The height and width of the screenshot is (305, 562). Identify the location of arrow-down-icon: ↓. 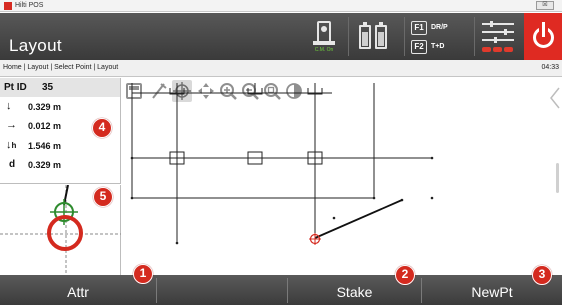
(9, 106).